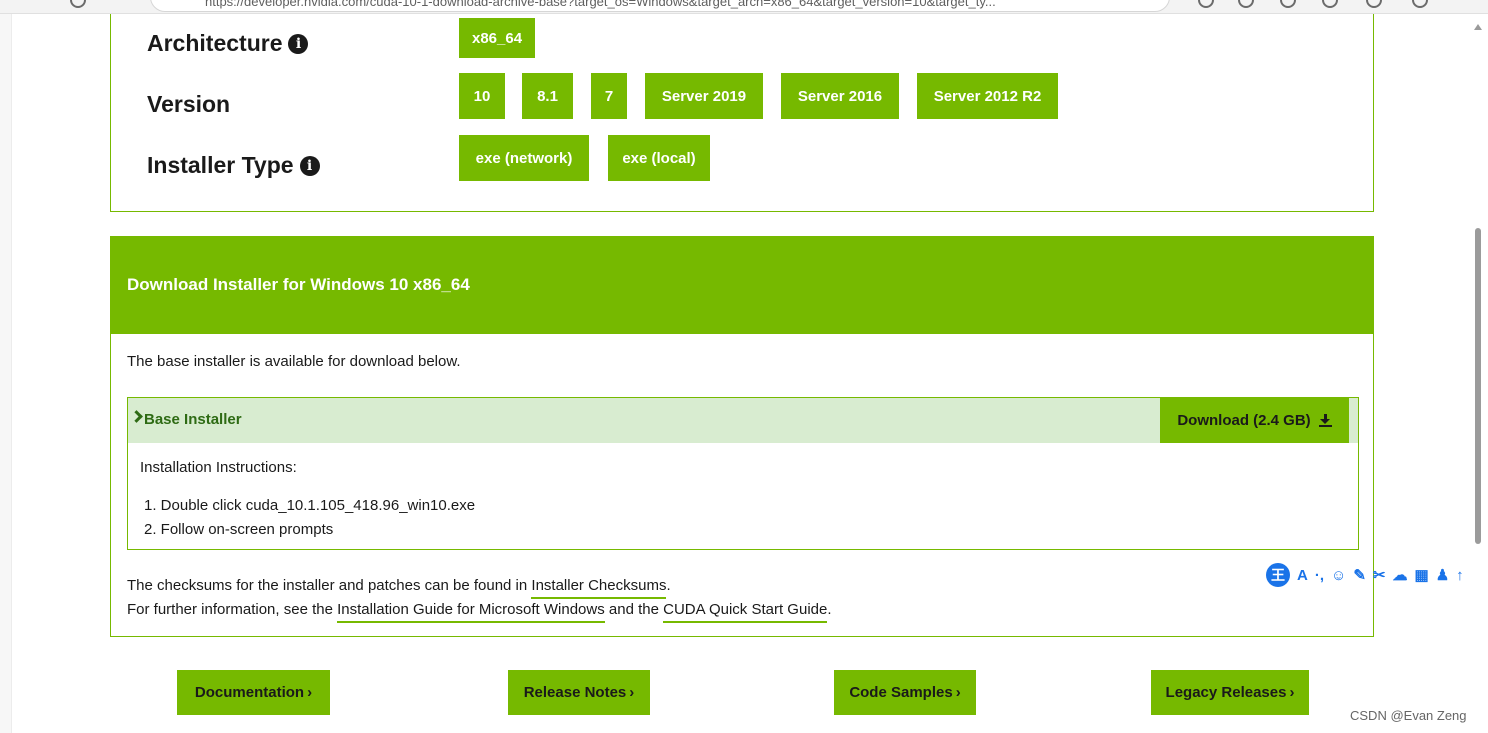 Image resolution: width=1488 pixels, height=733 pixels. Describe the element at coordinates (1278, 575) in the screenshot. I see `ime-logo-icon: 王` at that location.